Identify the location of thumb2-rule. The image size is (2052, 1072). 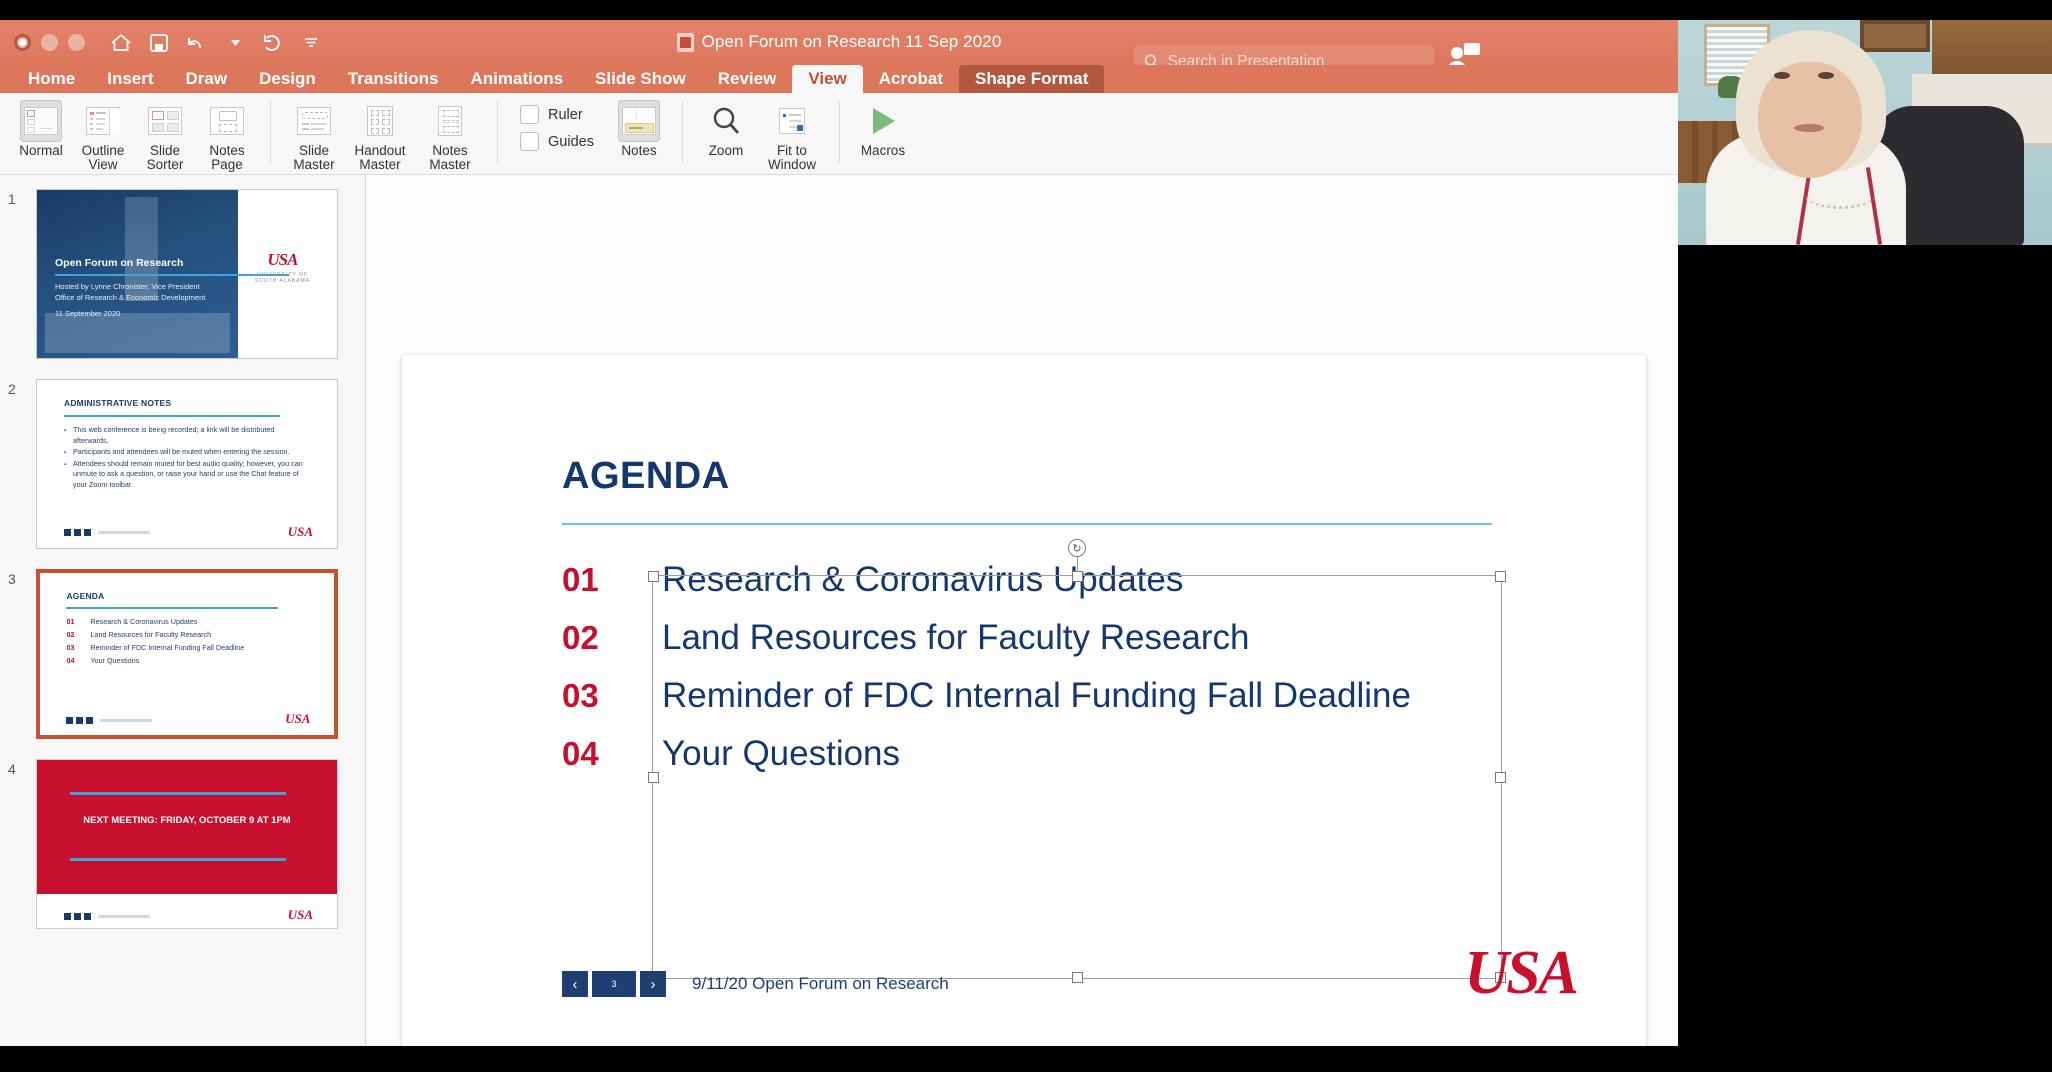
(172, 416).